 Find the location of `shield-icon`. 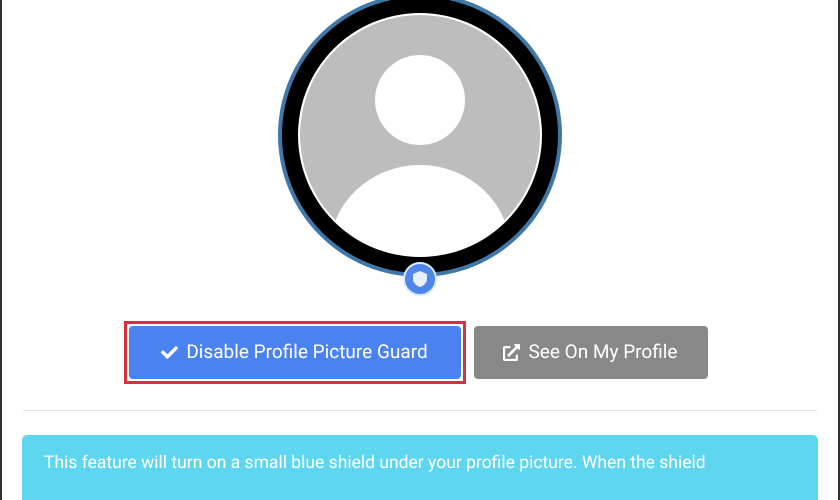

shield-icon is located at coordinates (420, 279).